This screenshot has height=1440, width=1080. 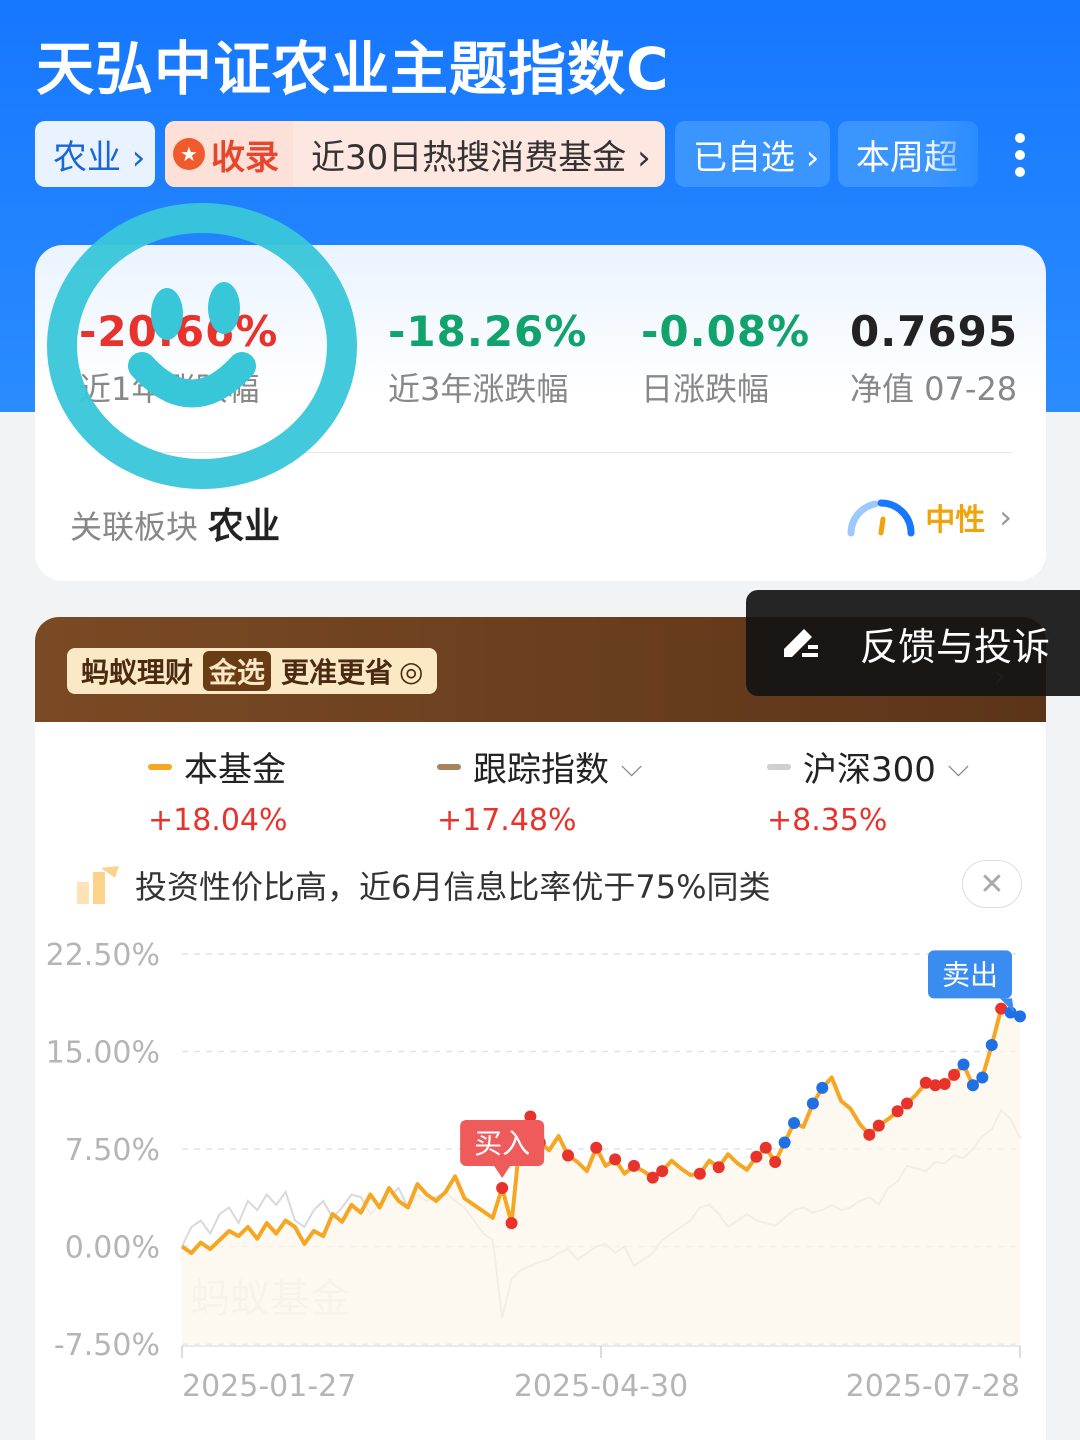 I want to click on hot-search-record-chip: ★ 收录 近30日热搜消费基金 ›, so click(x=415, y=154).